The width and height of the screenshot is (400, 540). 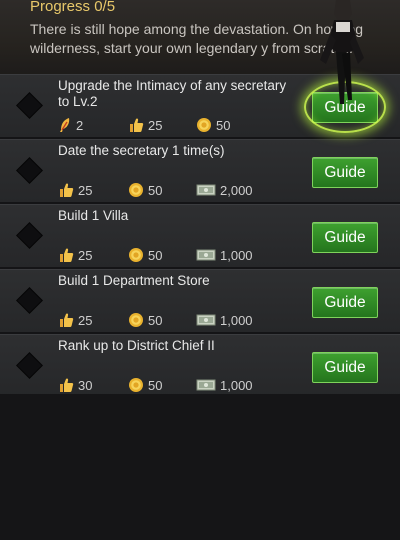 What do you see at coordinates (73, 7) in the screenshot?
I see `progress-title: Progress 0/5` at bounding box center [73, 7].